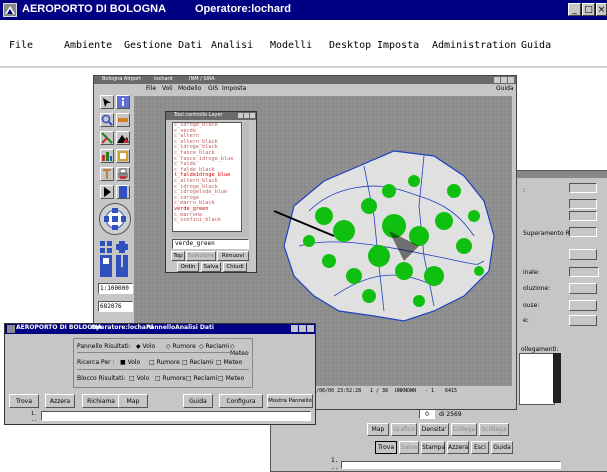  Describe the element at coordinates (115, 219) in the screenshot. I see `pan-compass-icon` at that location.